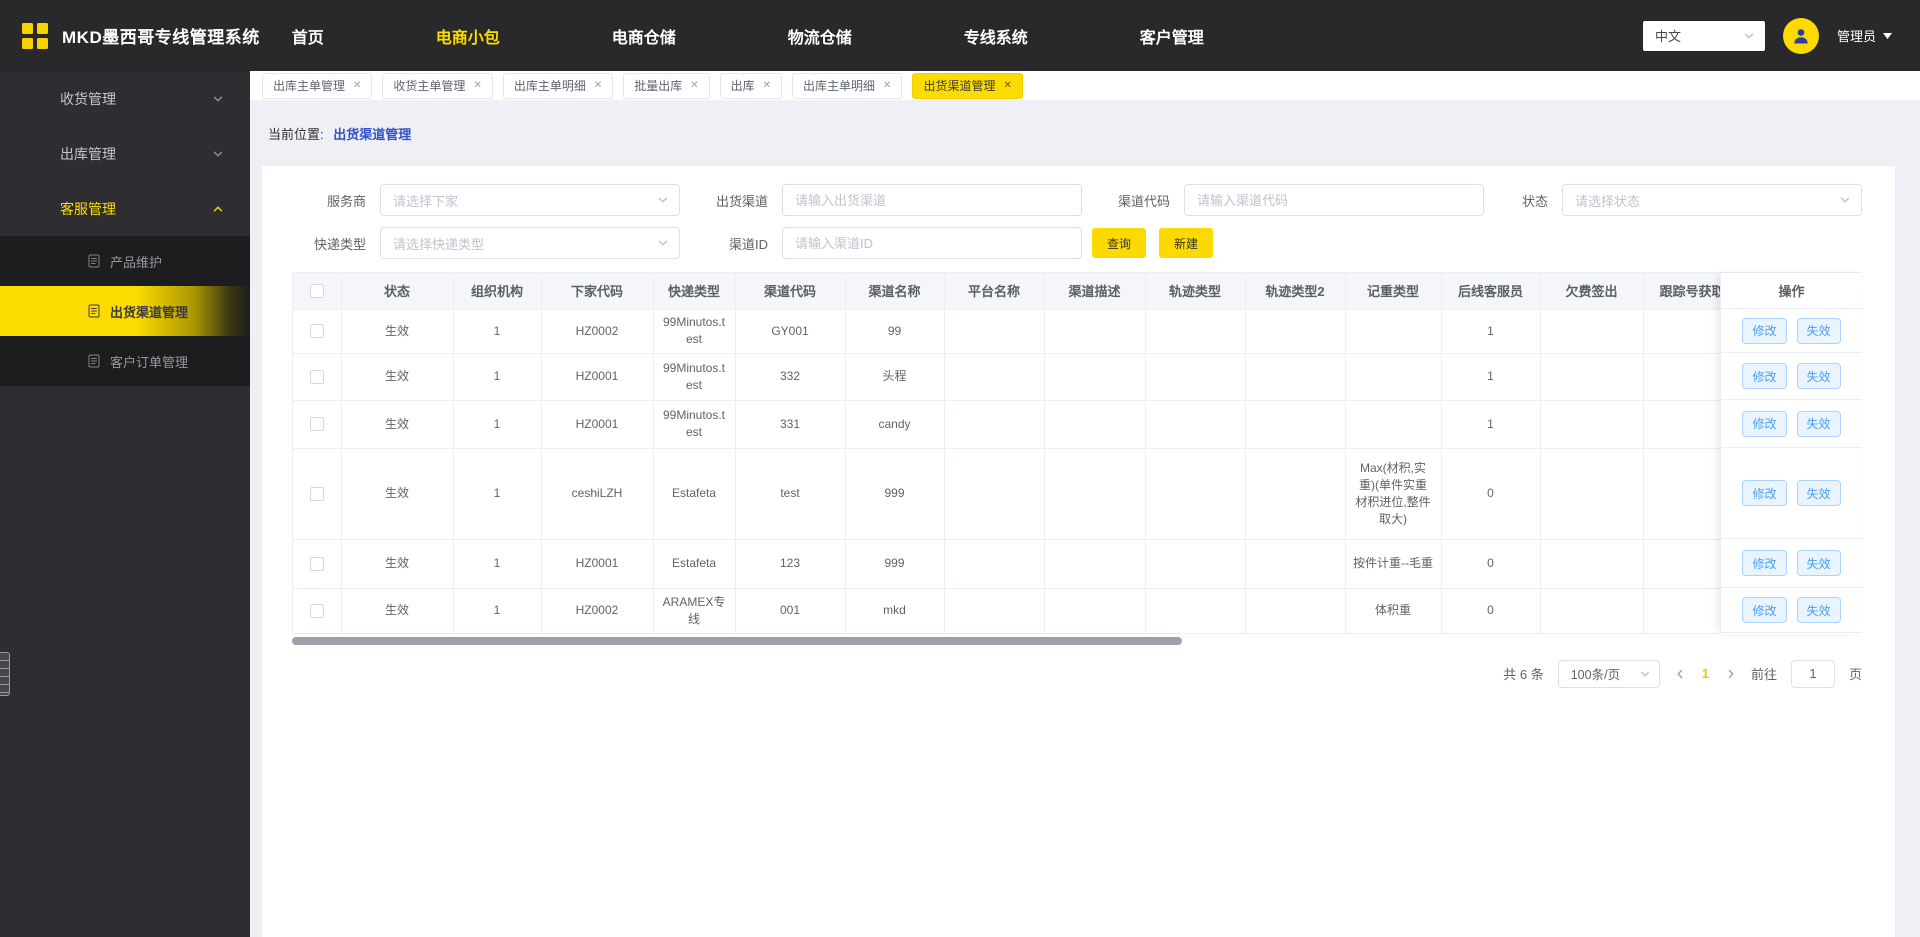  Describe the element at coordinates (125, 153) in the screenshot. I see `sidebar-group-出库管理: 出库管理` at that location.